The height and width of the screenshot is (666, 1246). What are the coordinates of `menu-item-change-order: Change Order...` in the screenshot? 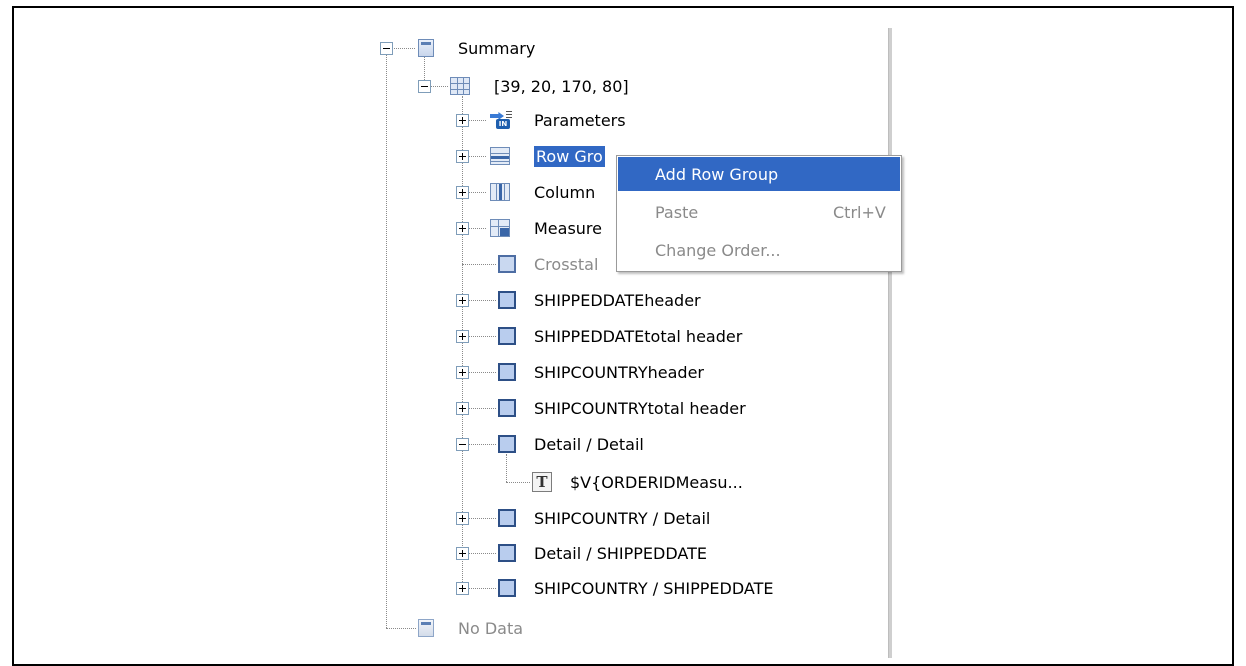 It's located at (759, 250).